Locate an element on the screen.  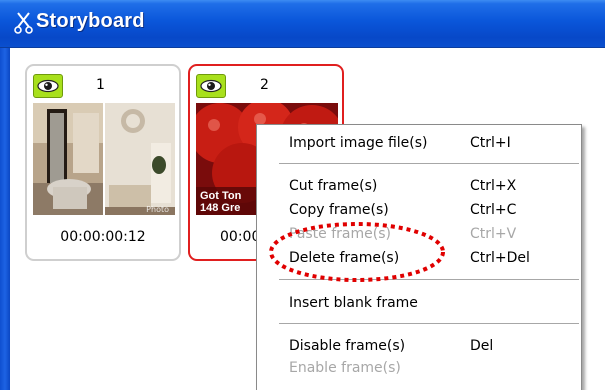
menu-item-label: Disable frame(s) is located at coordinates (347, 346).